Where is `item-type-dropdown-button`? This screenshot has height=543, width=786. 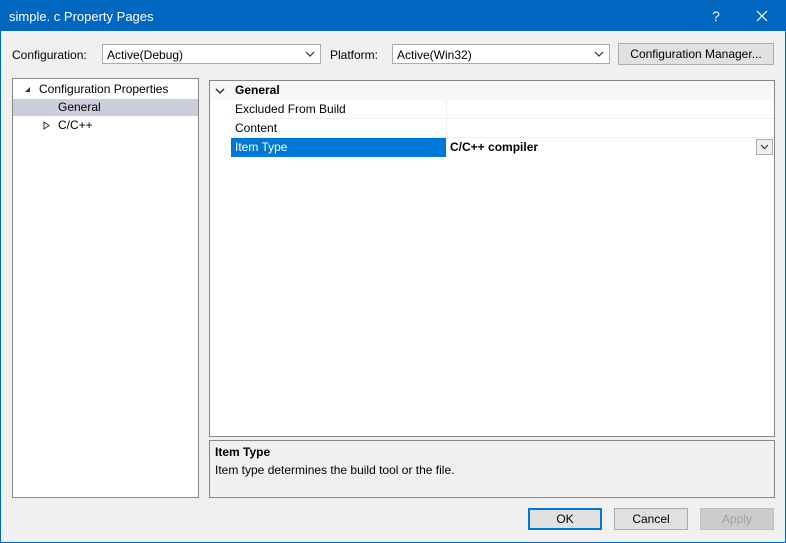 item-type-dropdown-button is located at coordinates (764, 147).